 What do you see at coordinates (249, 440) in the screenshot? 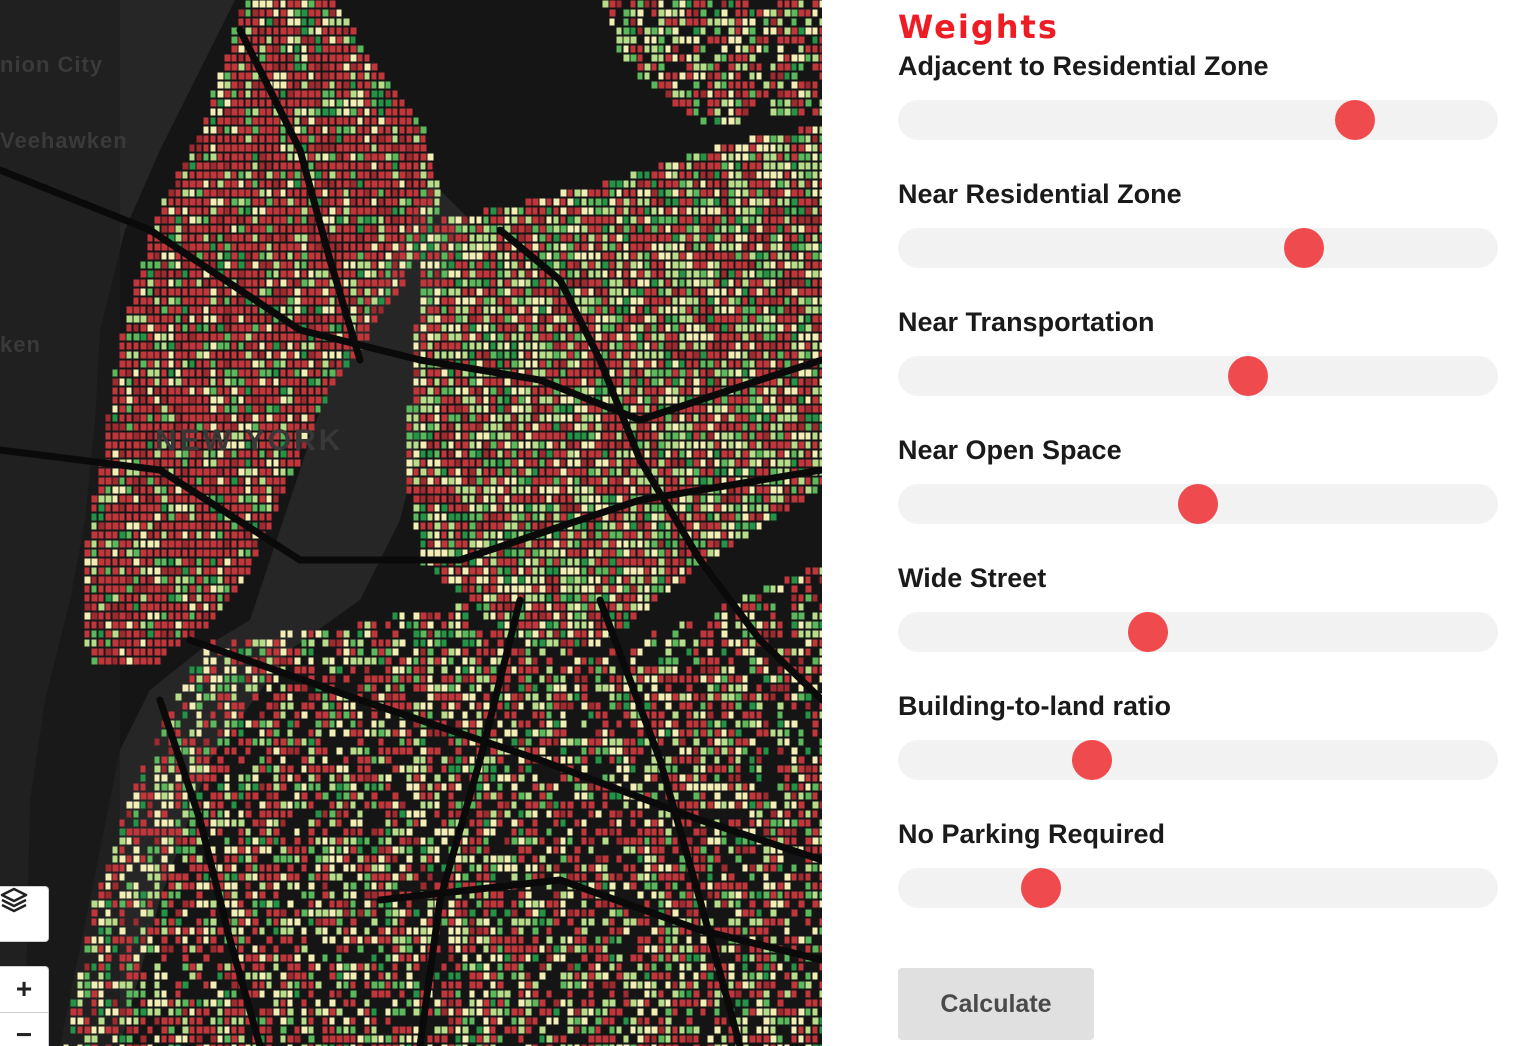
I see `map-label-new-york: NEW YORK` at bounding box center [249, 440].